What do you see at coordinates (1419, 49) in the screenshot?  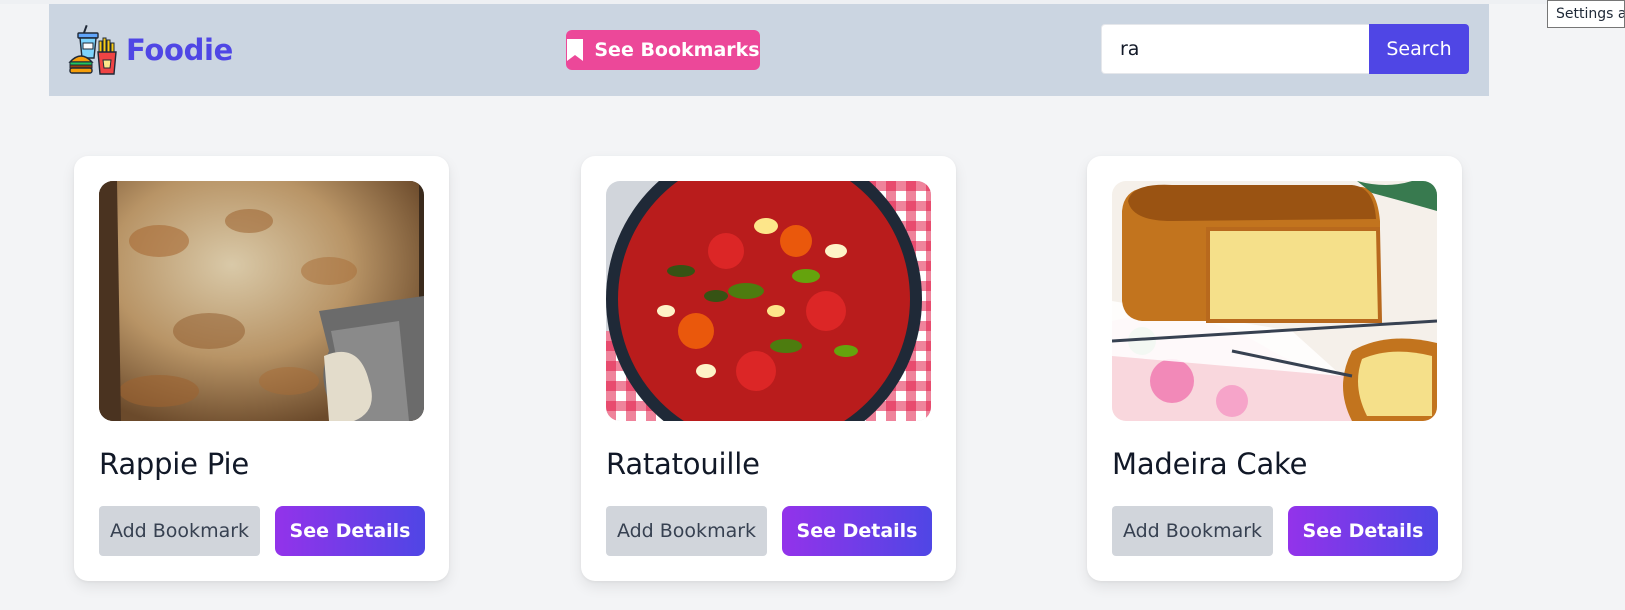 I see `search-button: Search` at bounding box center [1419, 49].